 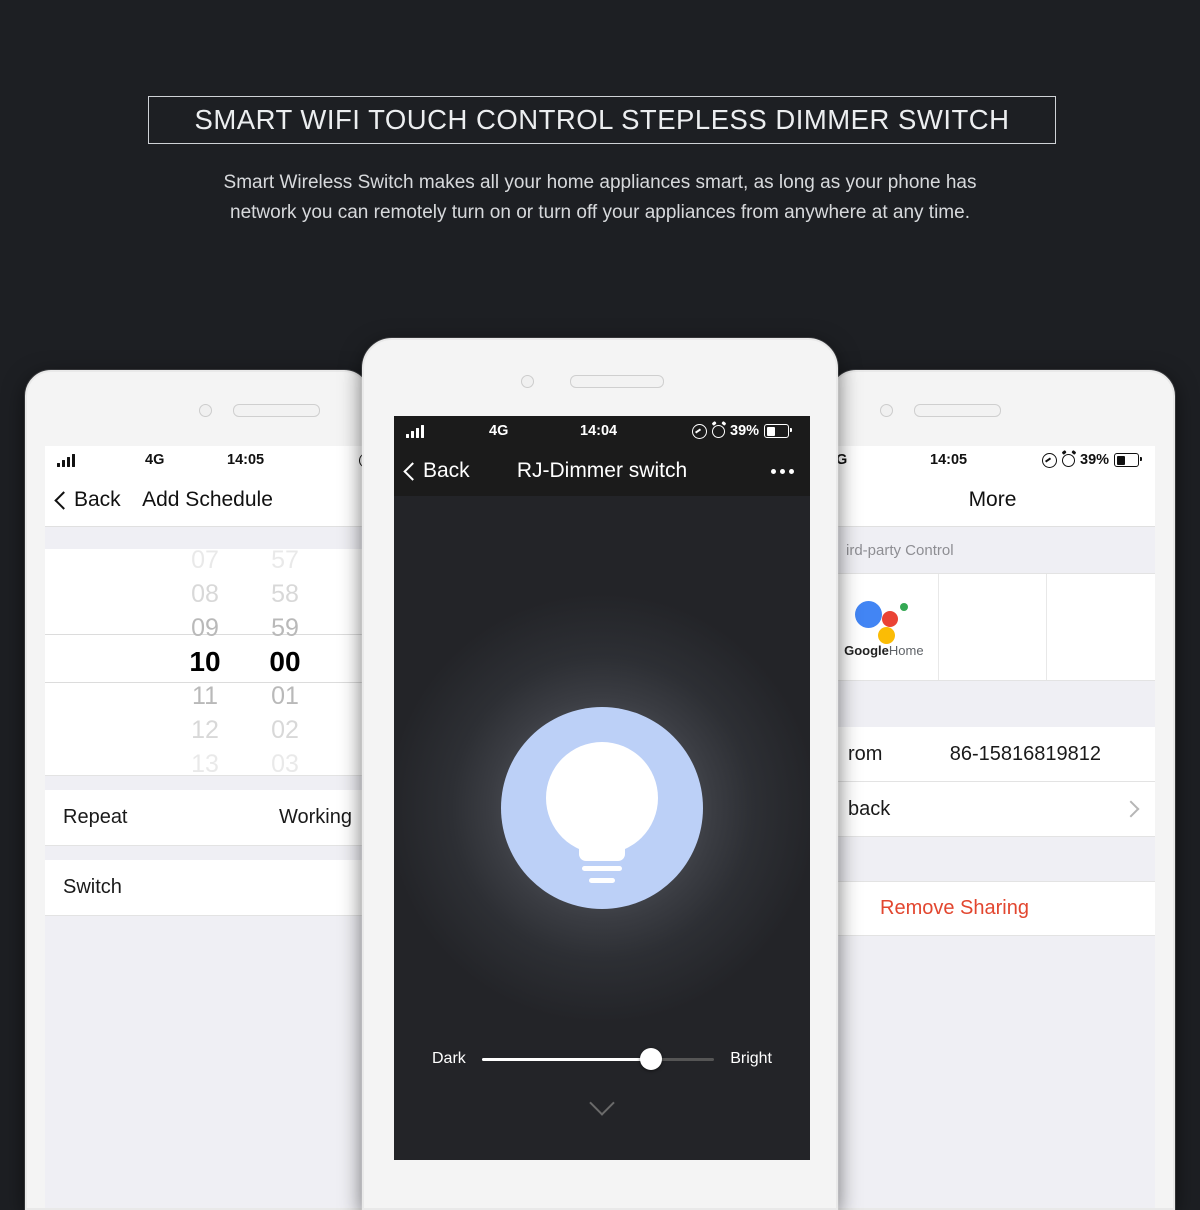 What do you see at coordinates (285, 730) in the screenshot?
I see `minute-option: 02` at bounding box center [285, 730].